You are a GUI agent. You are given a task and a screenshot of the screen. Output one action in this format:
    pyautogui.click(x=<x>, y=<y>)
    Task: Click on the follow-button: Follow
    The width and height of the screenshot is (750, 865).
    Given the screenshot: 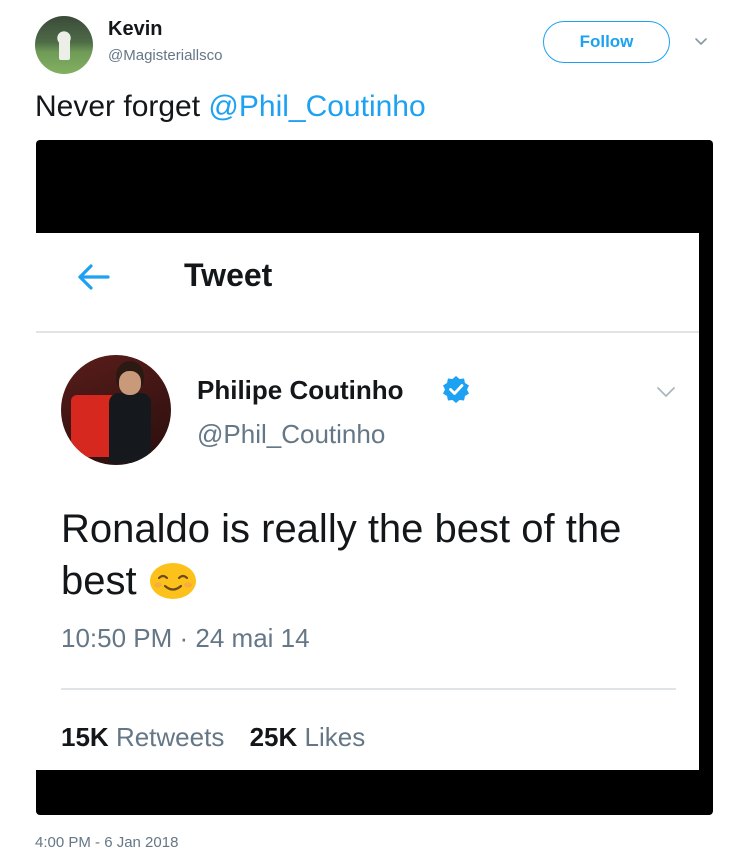 What is the action you would take?
    pyautogui.click(x=606, y=42)
    